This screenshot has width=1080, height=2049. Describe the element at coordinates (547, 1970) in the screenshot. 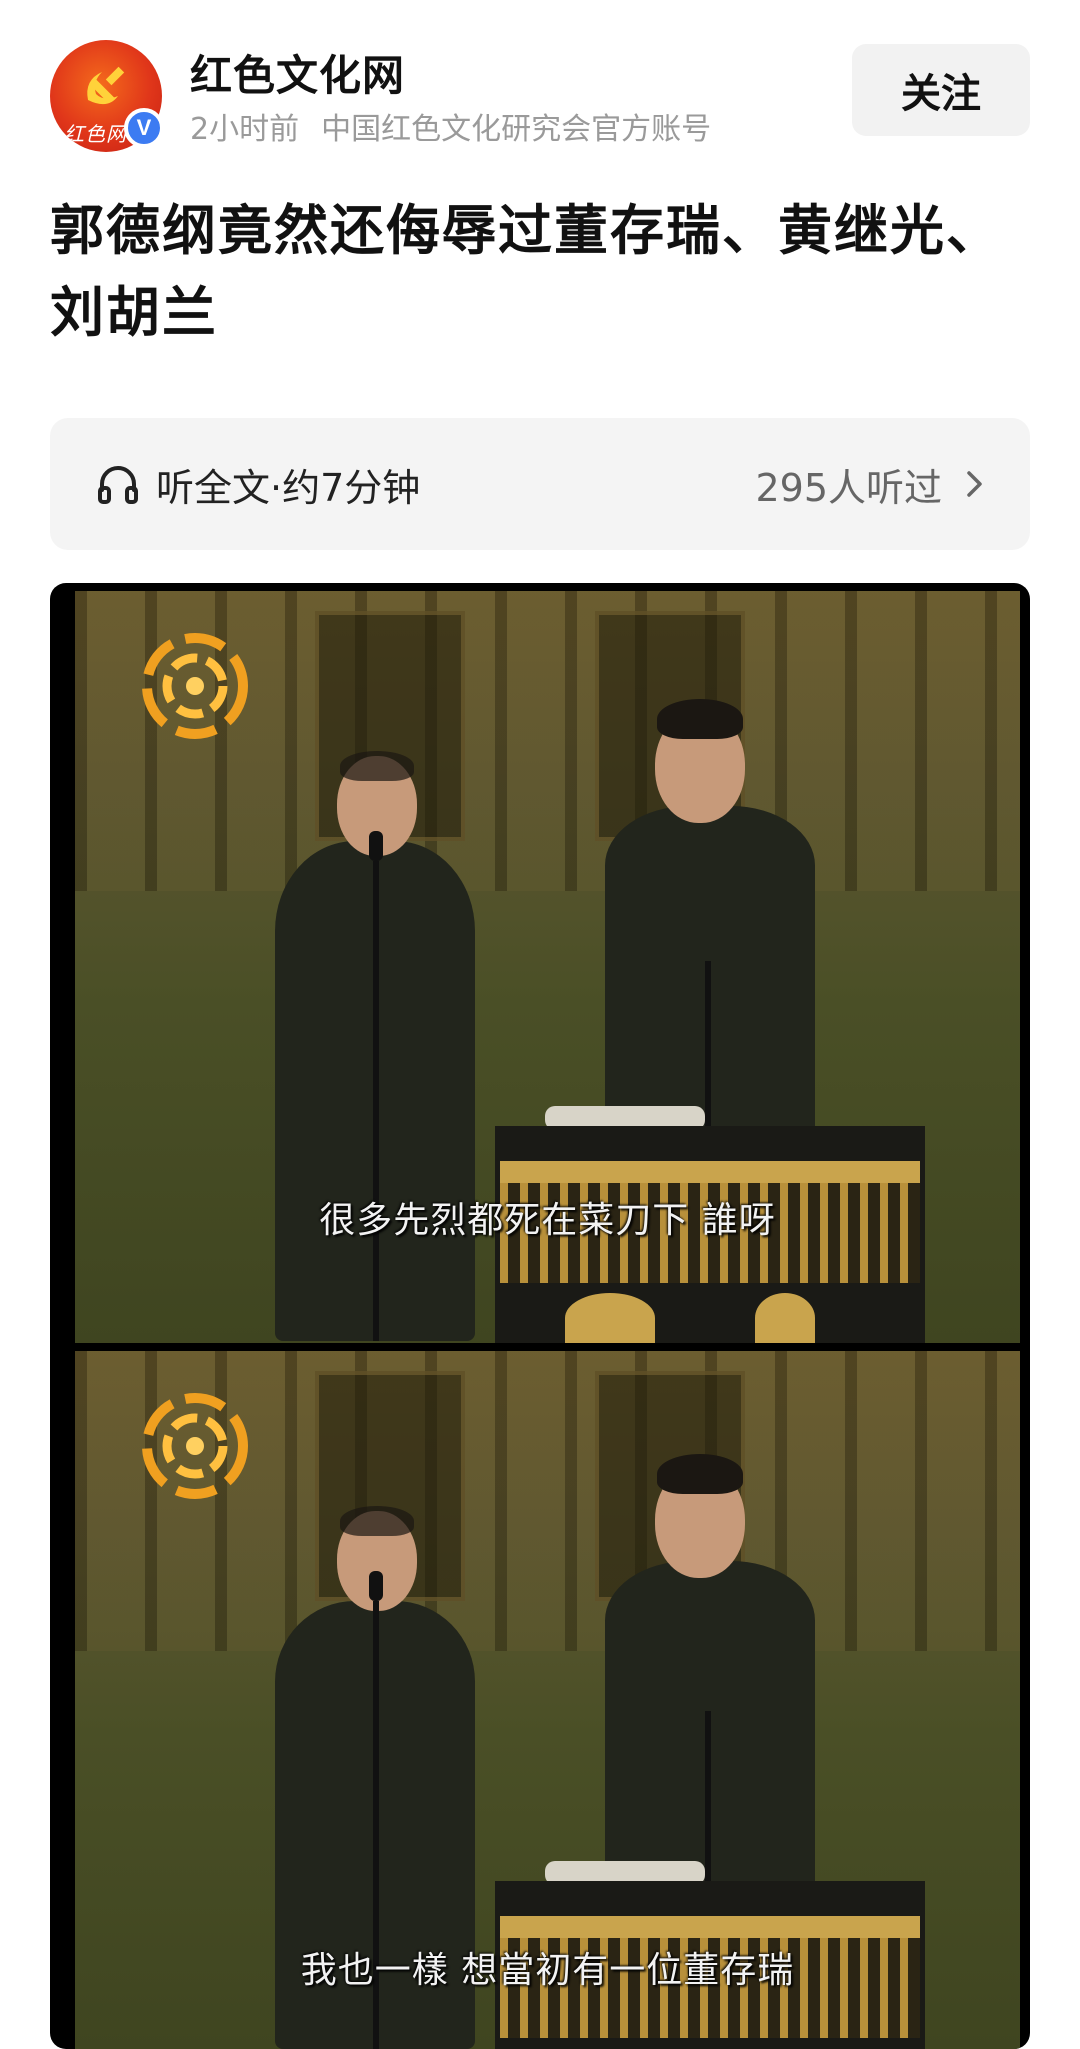

I see `video-subtitle-bottom: 我也一樣 想當初有一位董存瑞` at that location.